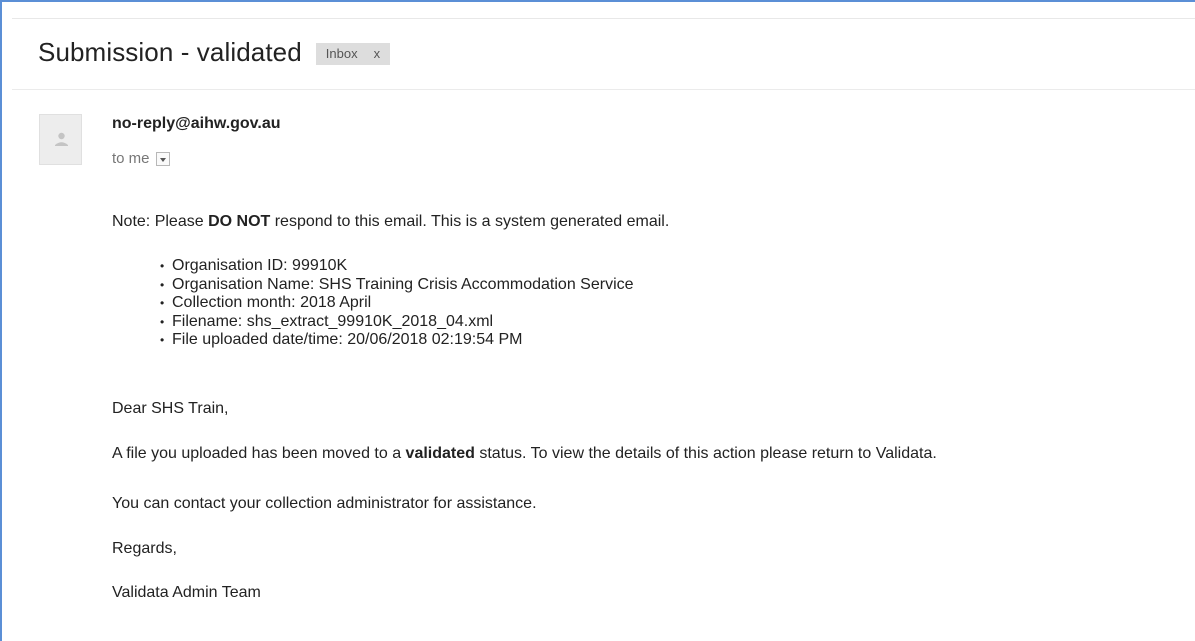  I want to click on email-subject: Submission - validated, so click(170, 51).